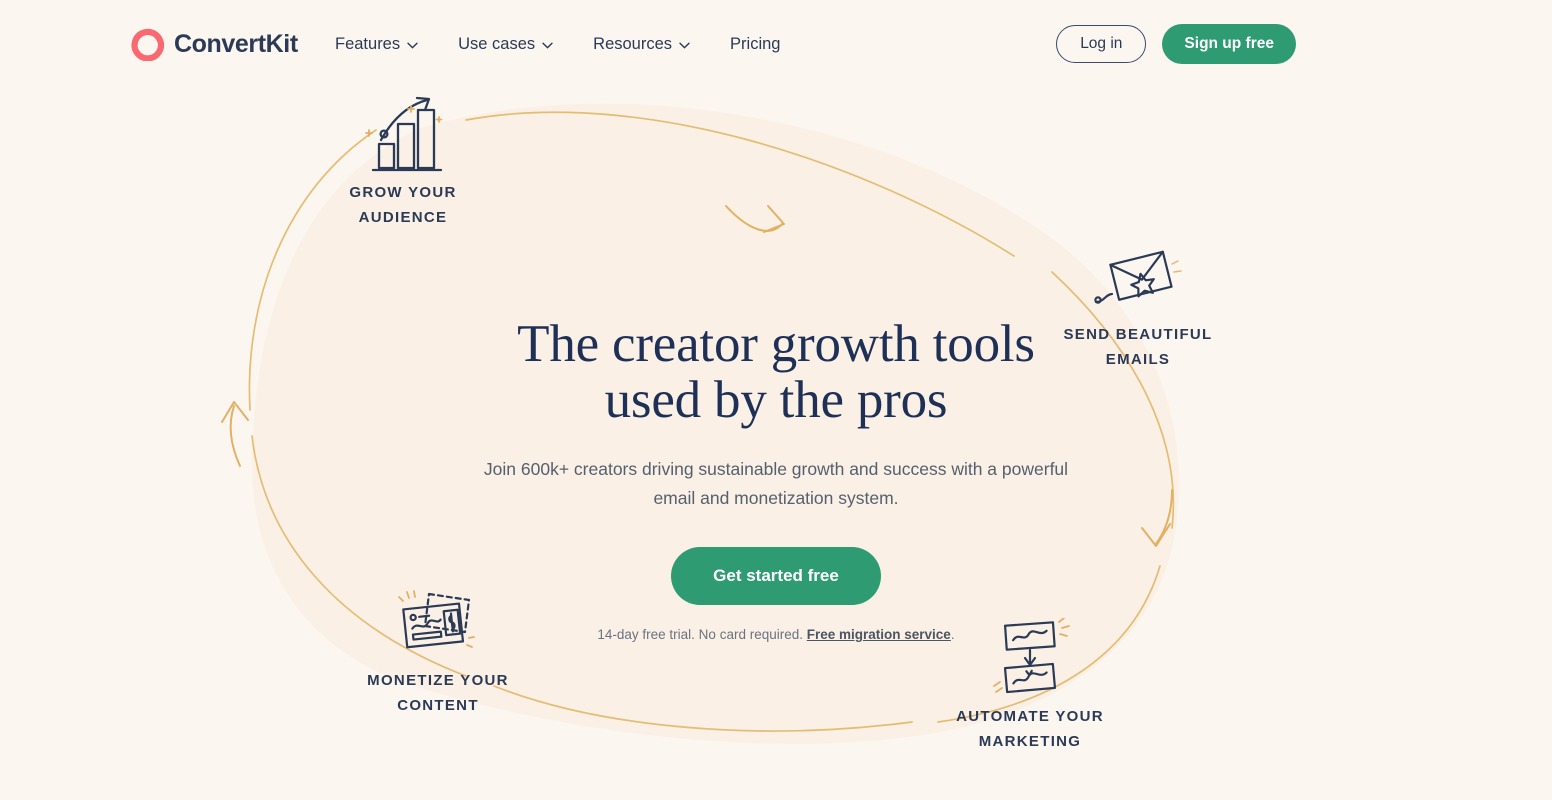  What do you see at coordinates (776, 576) in the screenshot?
I see `get-started-free-button: Get started free` at bounding box center [776, 576].